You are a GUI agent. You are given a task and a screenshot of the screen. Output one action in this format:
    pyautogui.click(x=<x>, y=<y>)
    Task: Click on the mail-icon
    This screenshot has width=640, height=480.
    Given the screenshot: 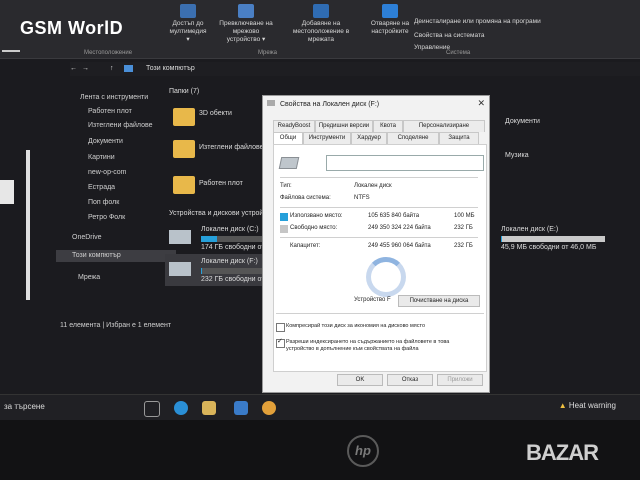 What is the action you would take?
    pyautogui.click(x=241, y=408)
    